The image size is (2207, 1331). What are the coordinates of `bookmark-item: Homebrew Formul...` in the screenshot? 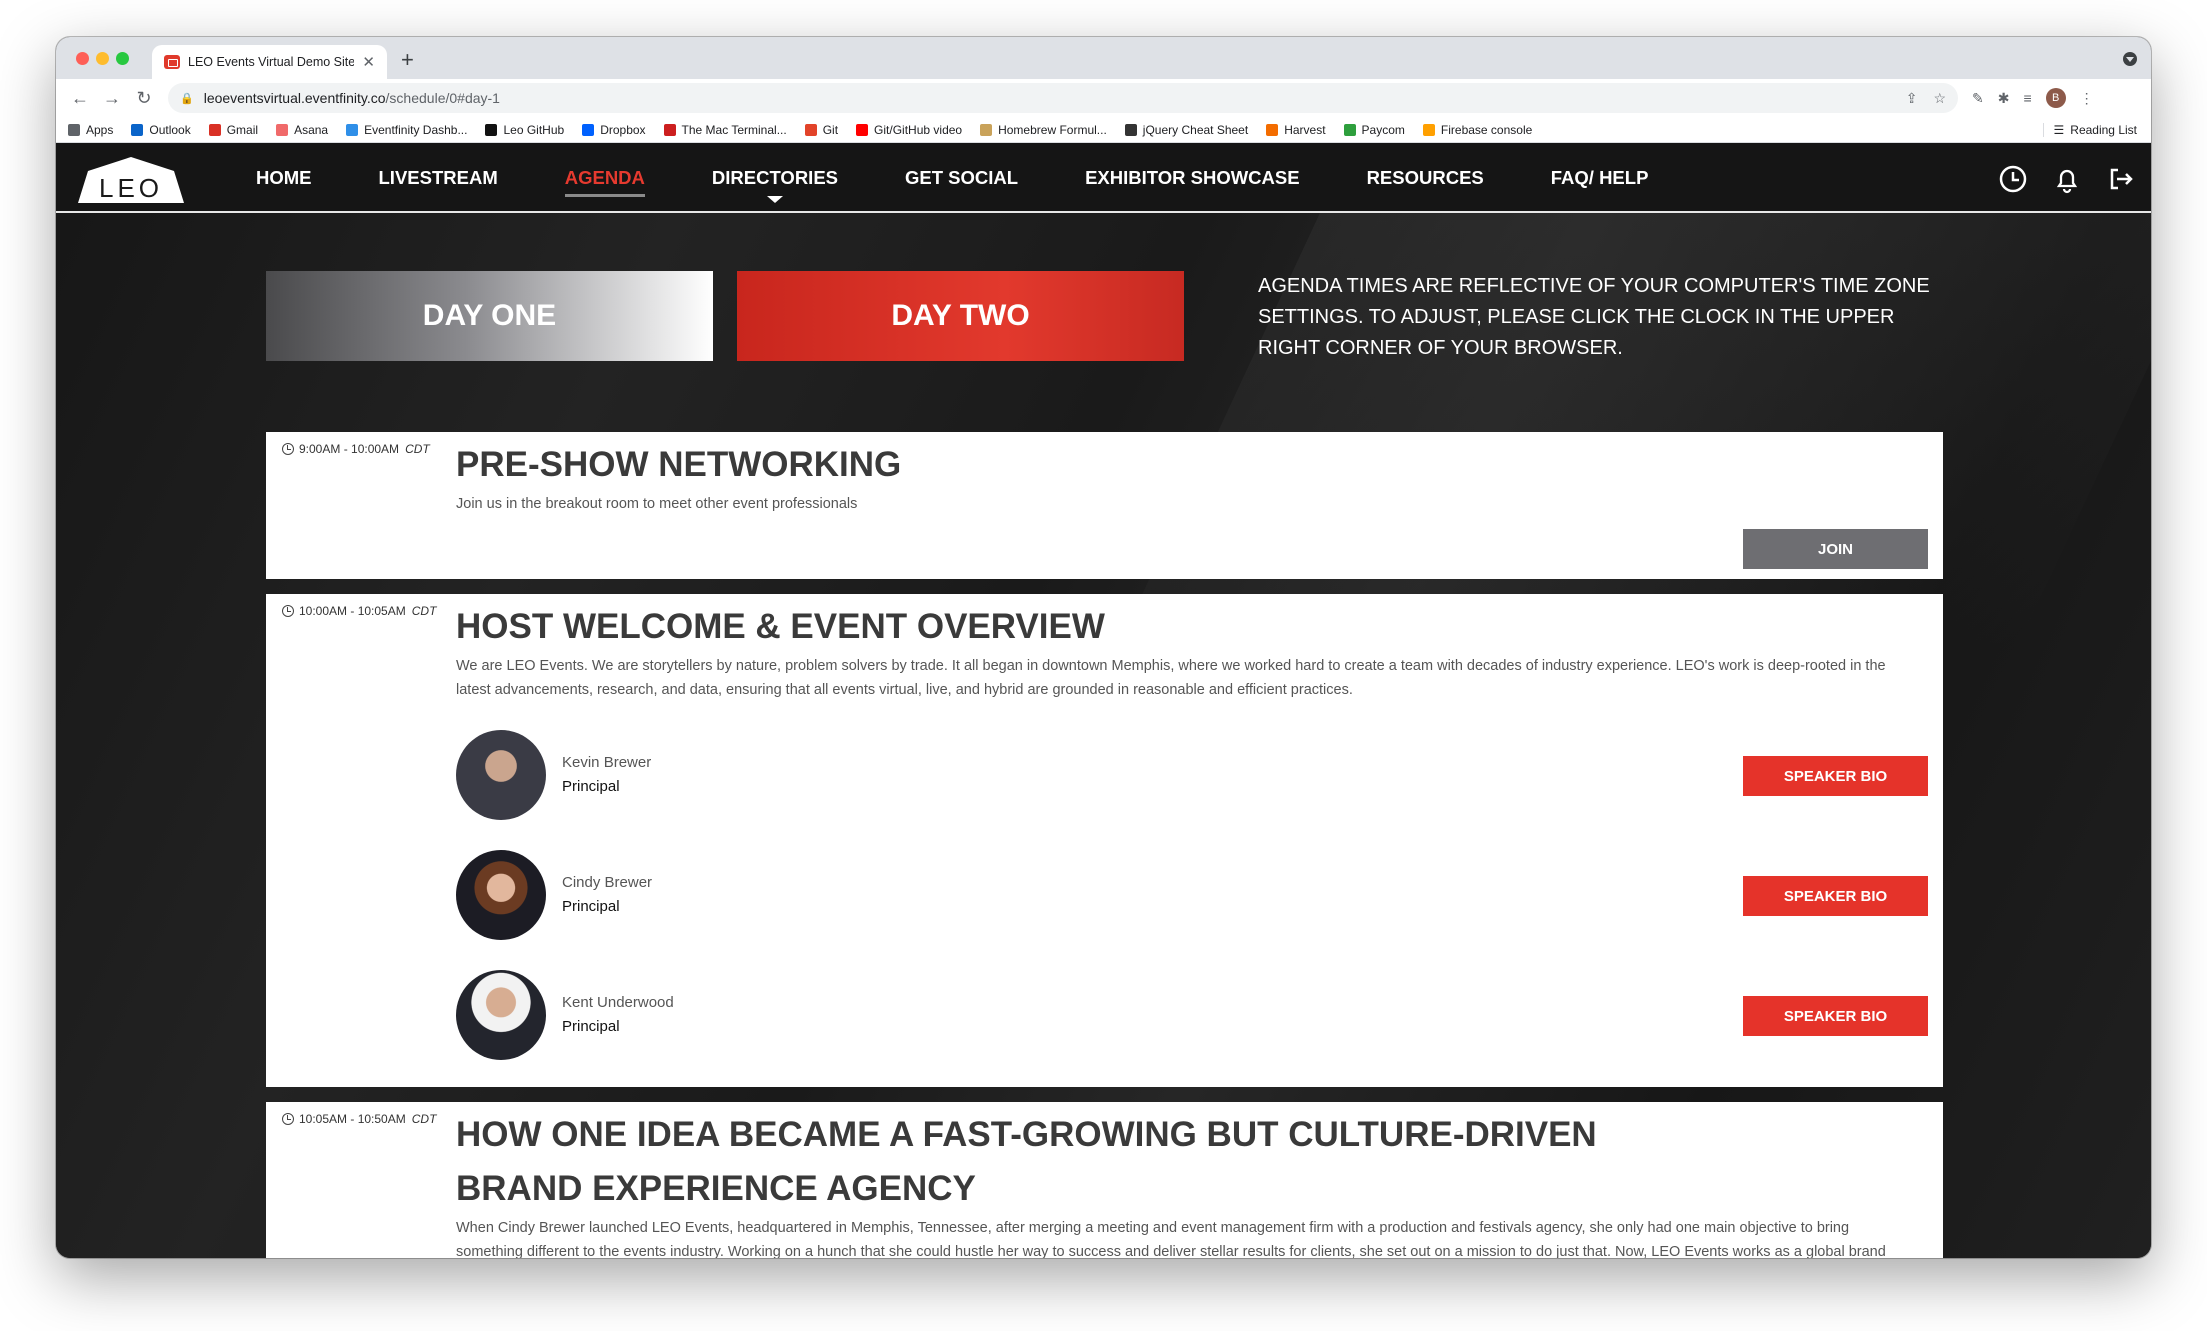 It's located at (1043, 130).